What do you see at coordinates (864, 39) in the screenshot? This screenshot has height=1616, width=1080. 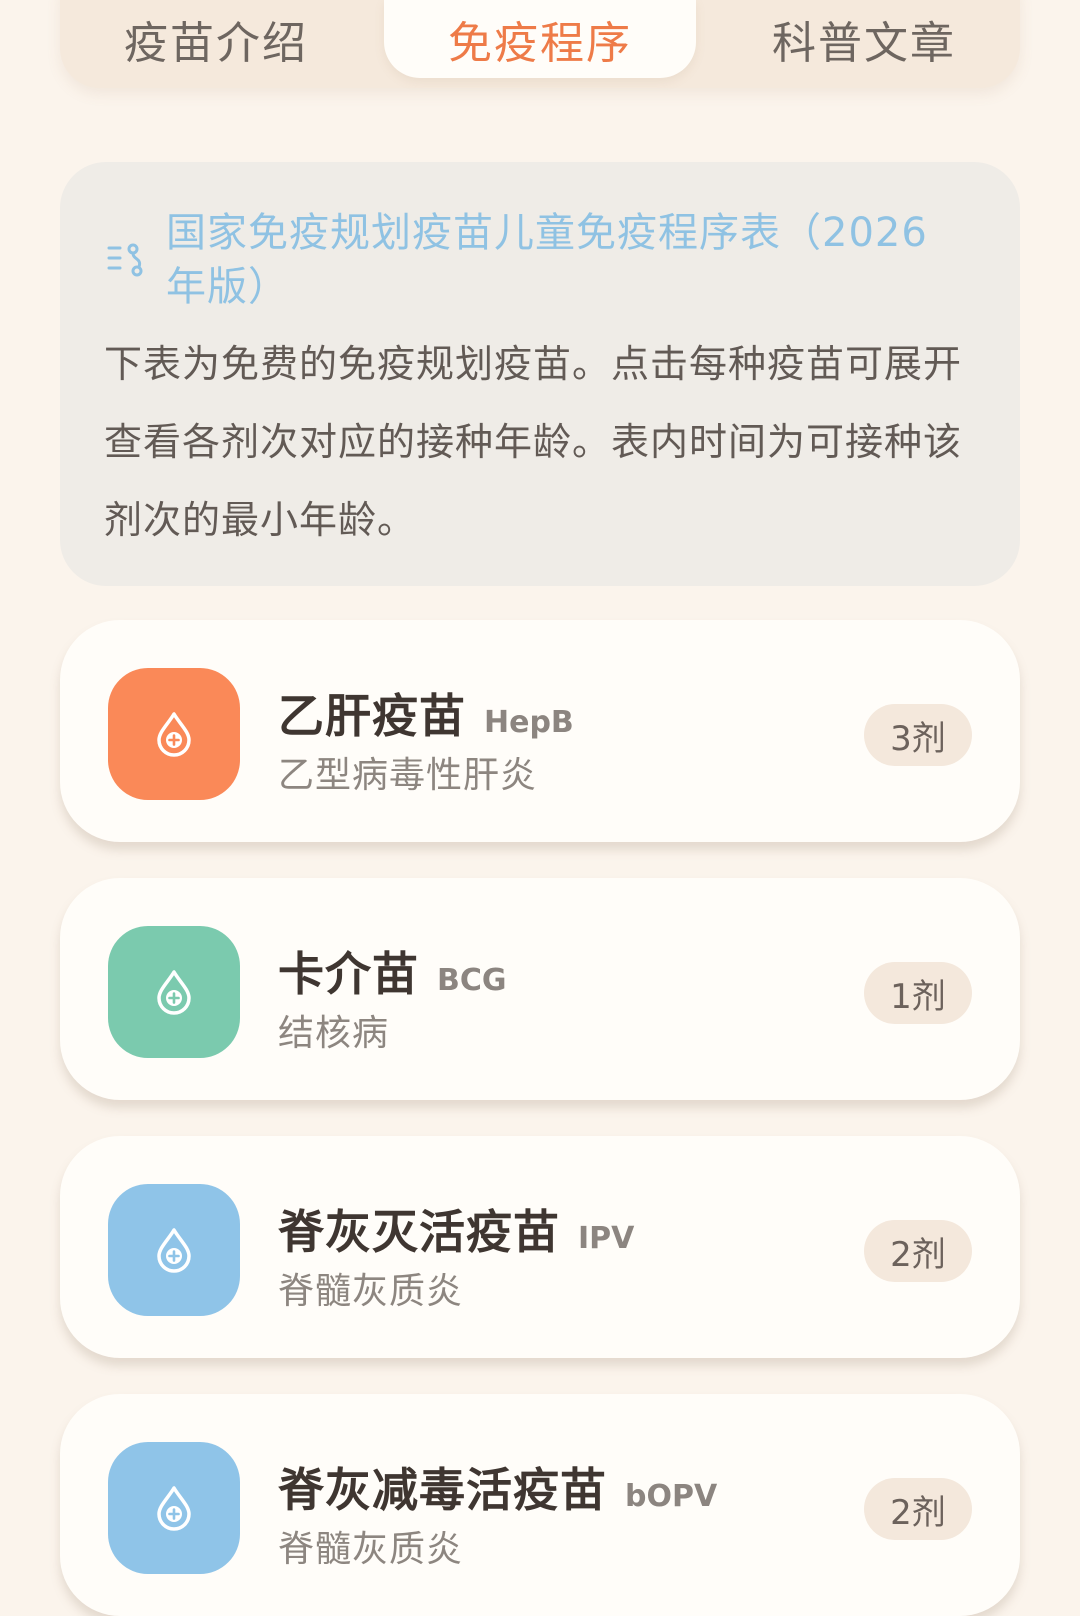 I see `tab-science-articles: 科普文章` at bounding box center [864, 39].